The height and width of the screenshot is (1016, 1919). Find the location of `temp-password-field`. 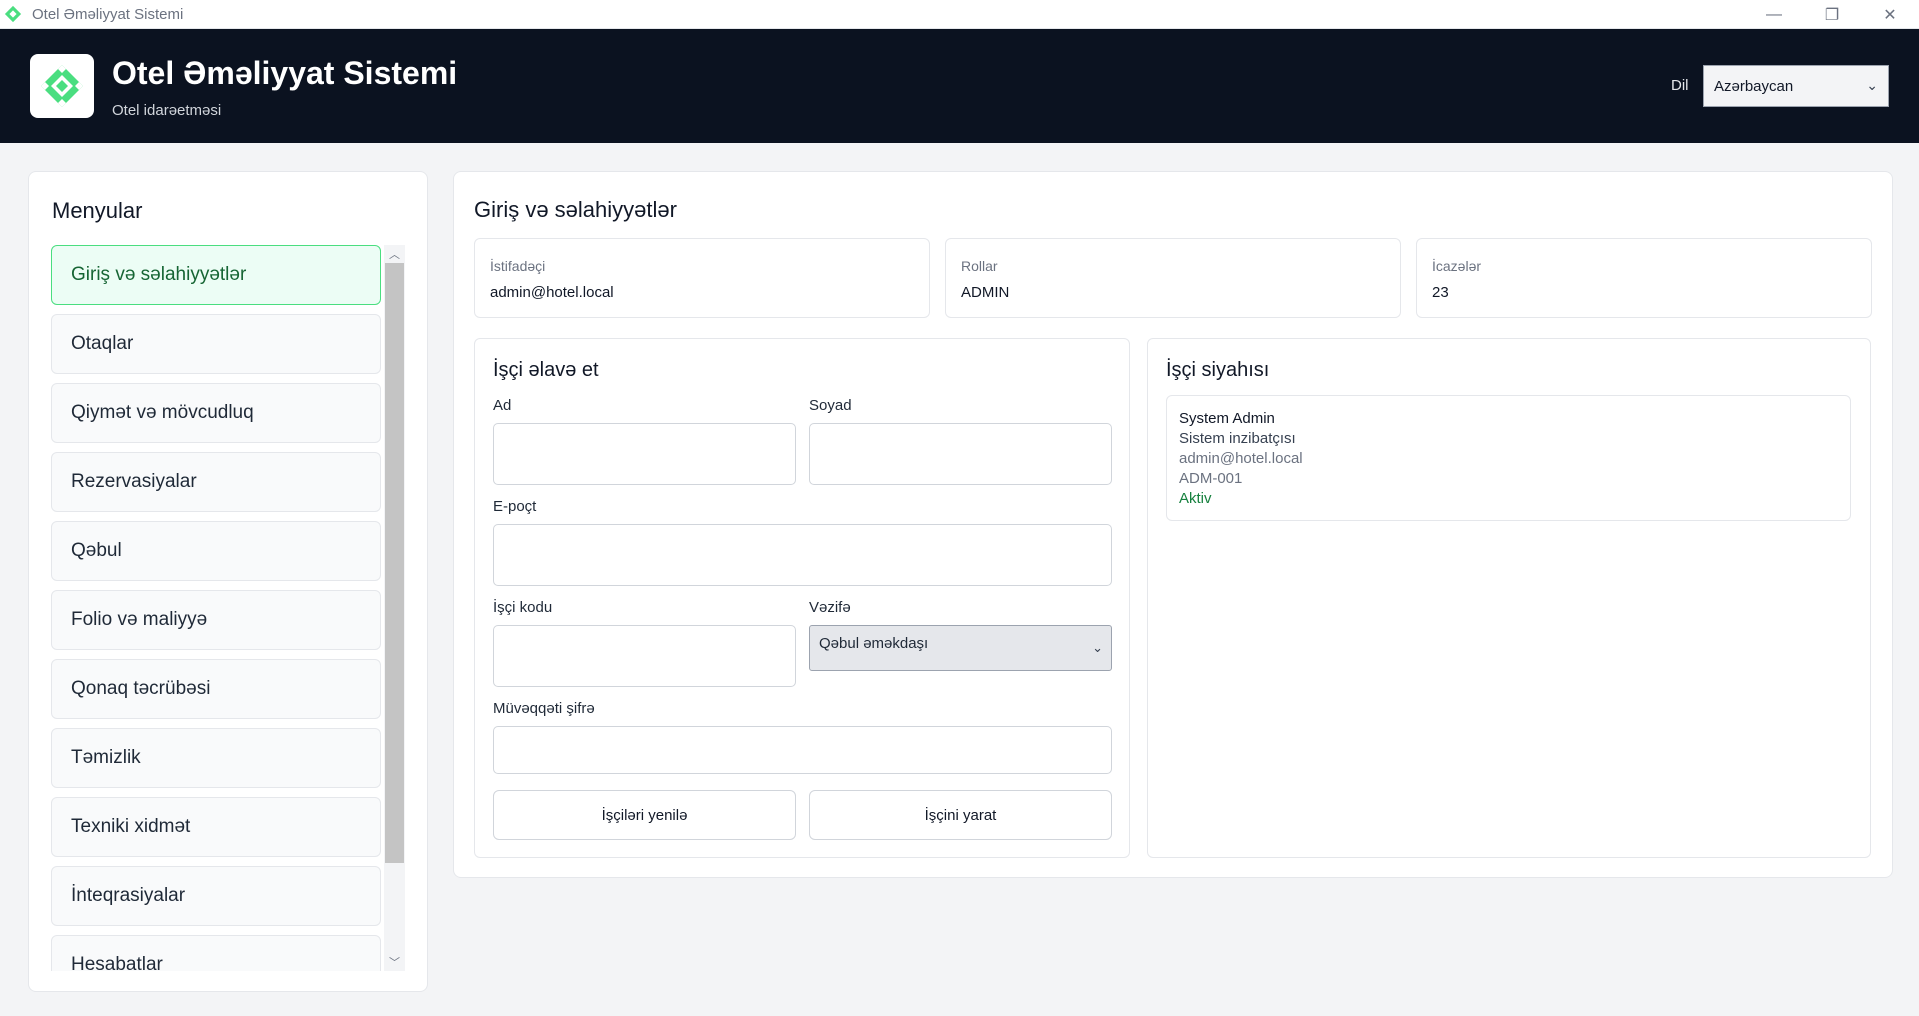

temp-password-field is located at coordinates (802, 750).